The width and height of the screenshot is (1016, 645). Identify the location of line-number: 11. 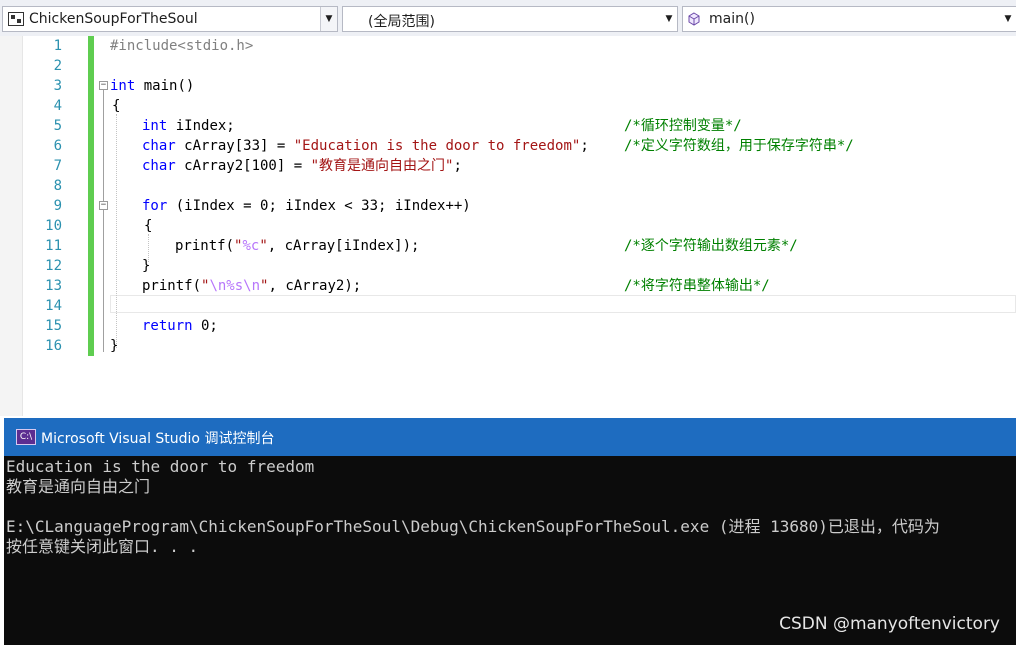
(53, 246).